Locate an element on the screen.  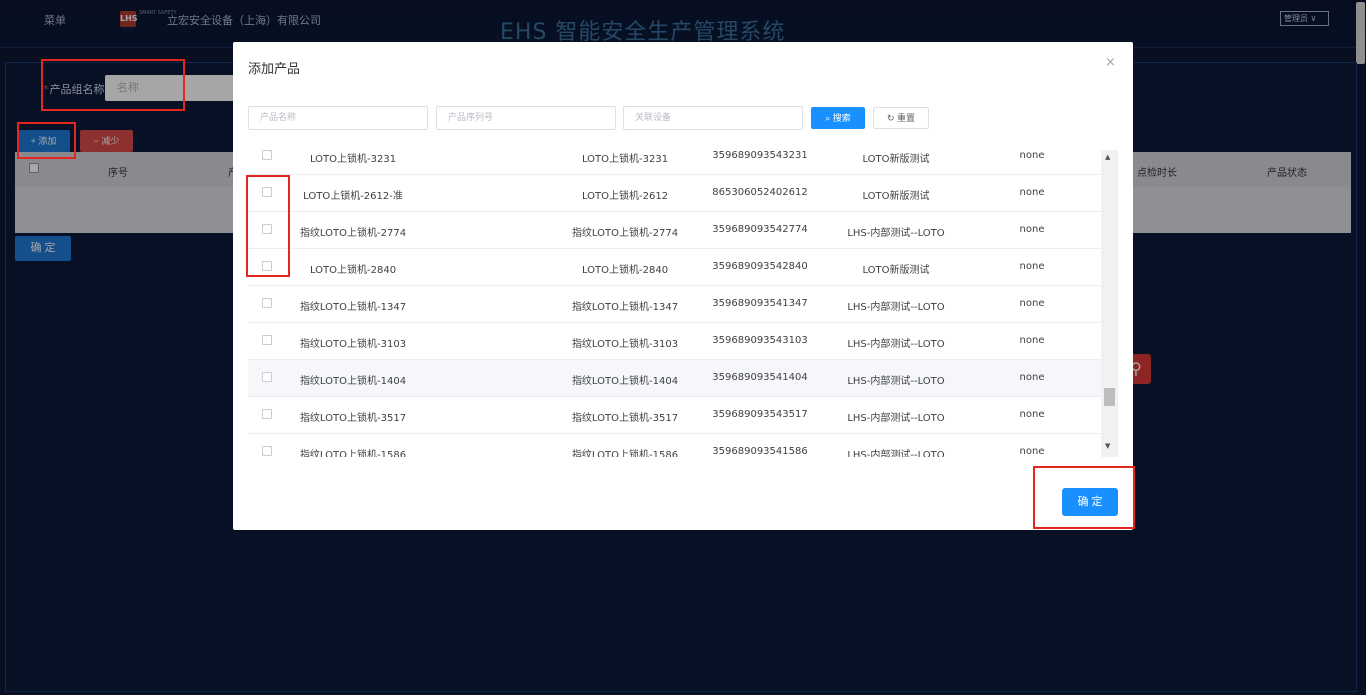
reset-button: ↻ 重置 is located at coordinates (901, 118).